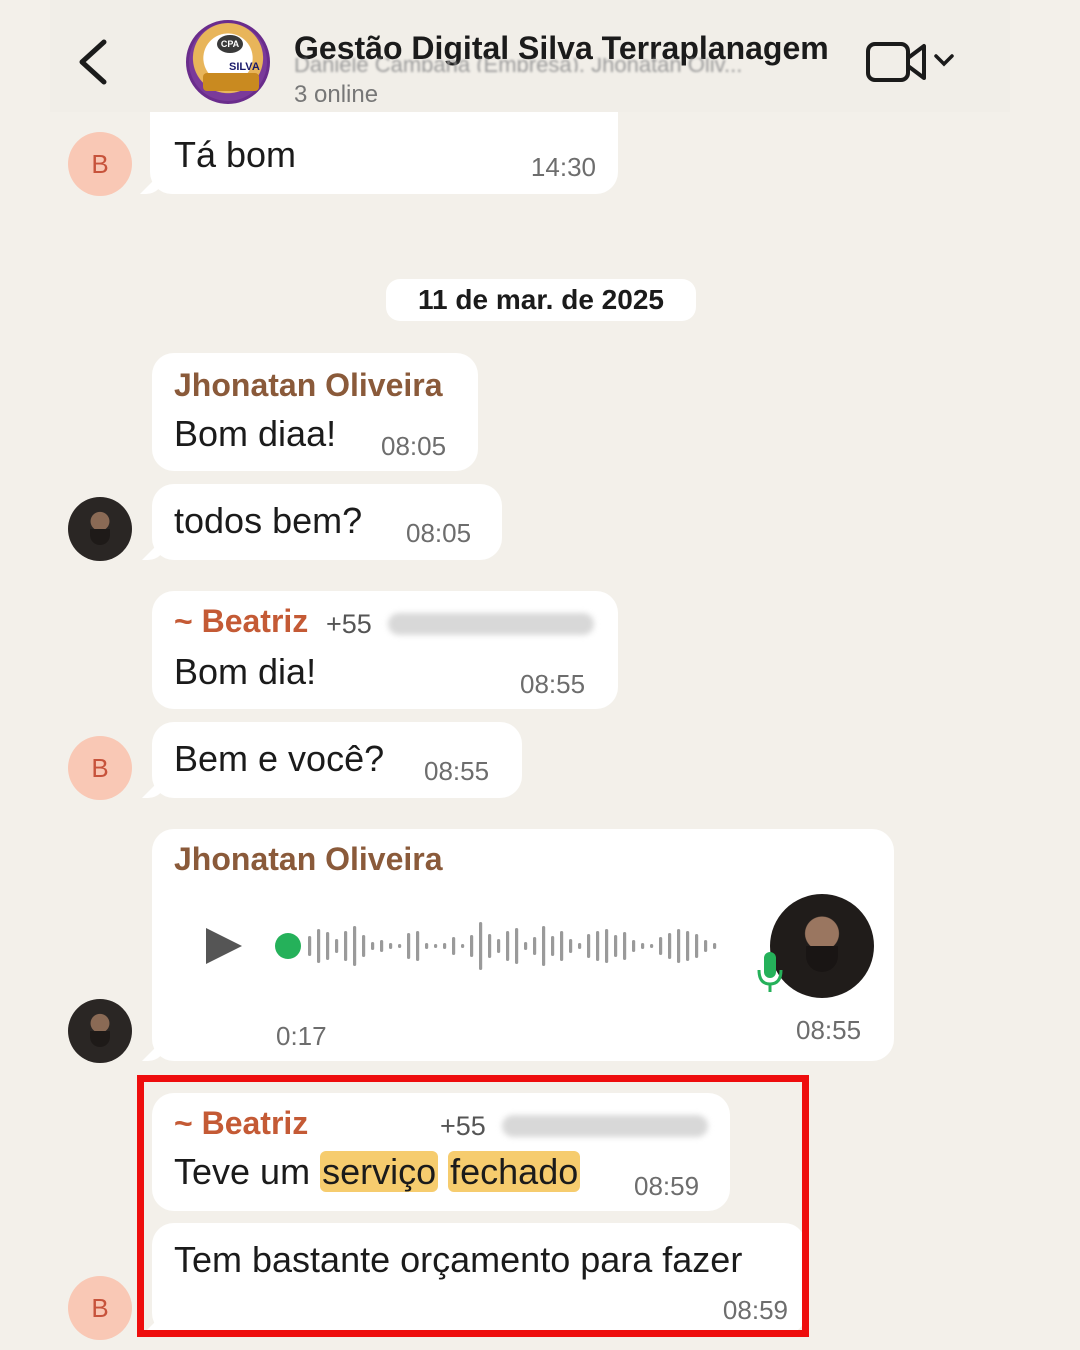 This screenshot has width=1080, height=1350. I want to click on message-time: 14:30, so click(563, 167).